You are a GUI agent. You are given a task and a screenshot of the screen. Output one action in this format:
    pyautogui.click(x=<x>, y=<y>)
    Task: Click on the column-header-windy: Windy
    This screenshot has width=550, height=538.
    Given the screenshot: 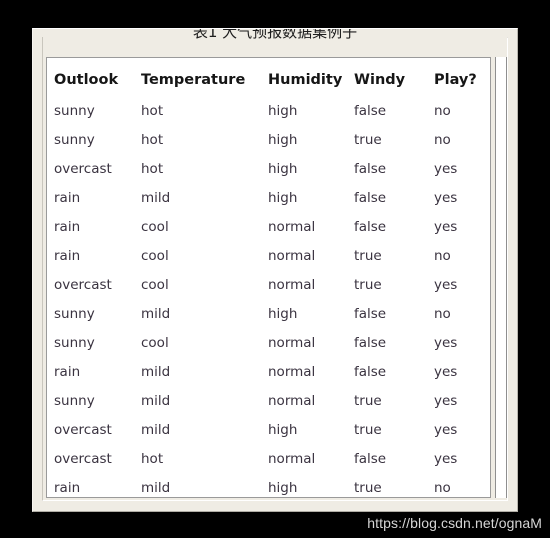 What is the action you would take?
    pyautogui.click(x=380, y=79)
    